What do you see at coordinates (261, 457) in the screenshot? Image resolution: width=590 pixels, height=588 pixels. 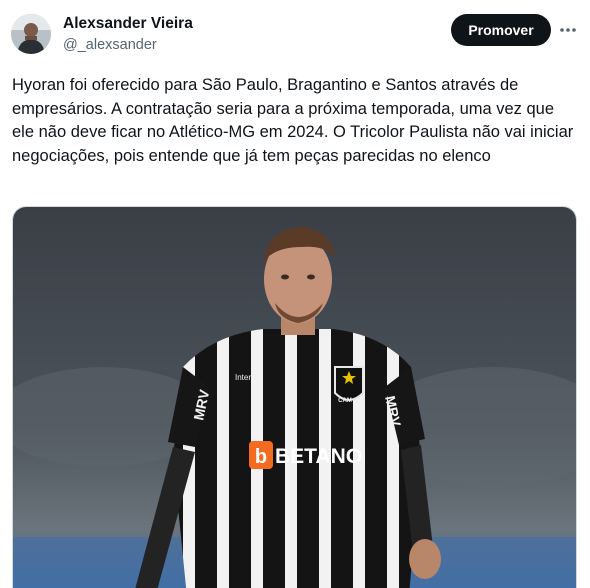 I see `svg-text: b` at bounding box center [261, 457].